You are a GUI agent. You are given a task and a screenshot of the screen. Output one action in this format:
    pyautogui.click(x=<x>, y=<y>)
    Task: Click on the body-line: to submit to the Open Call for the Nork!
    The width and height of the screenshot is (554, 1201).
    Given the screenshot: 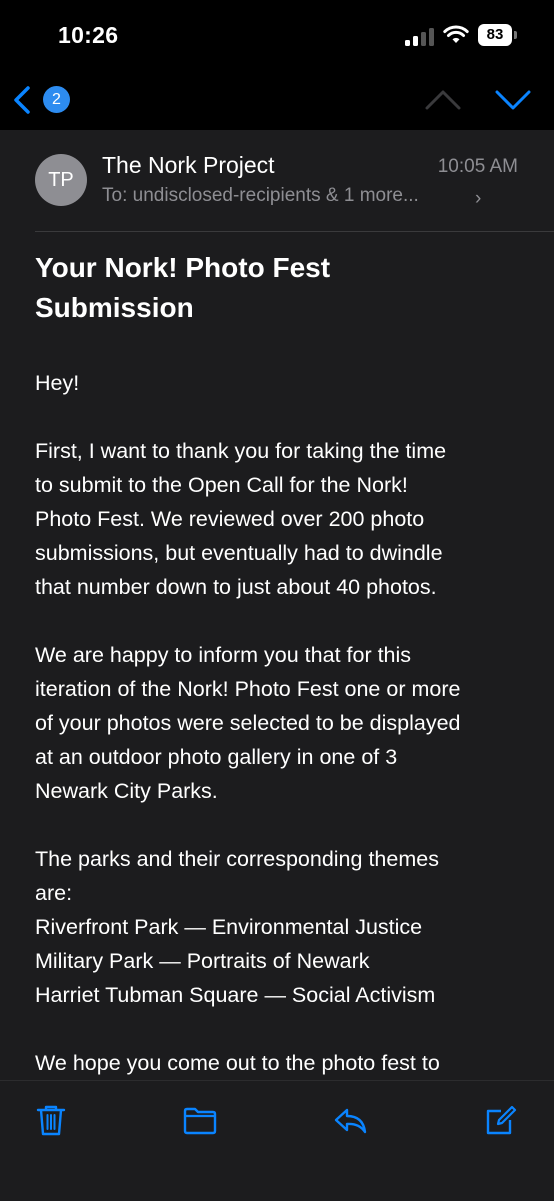 What is the action you would take?
    pyautogui.click(x=221, y=485)
    